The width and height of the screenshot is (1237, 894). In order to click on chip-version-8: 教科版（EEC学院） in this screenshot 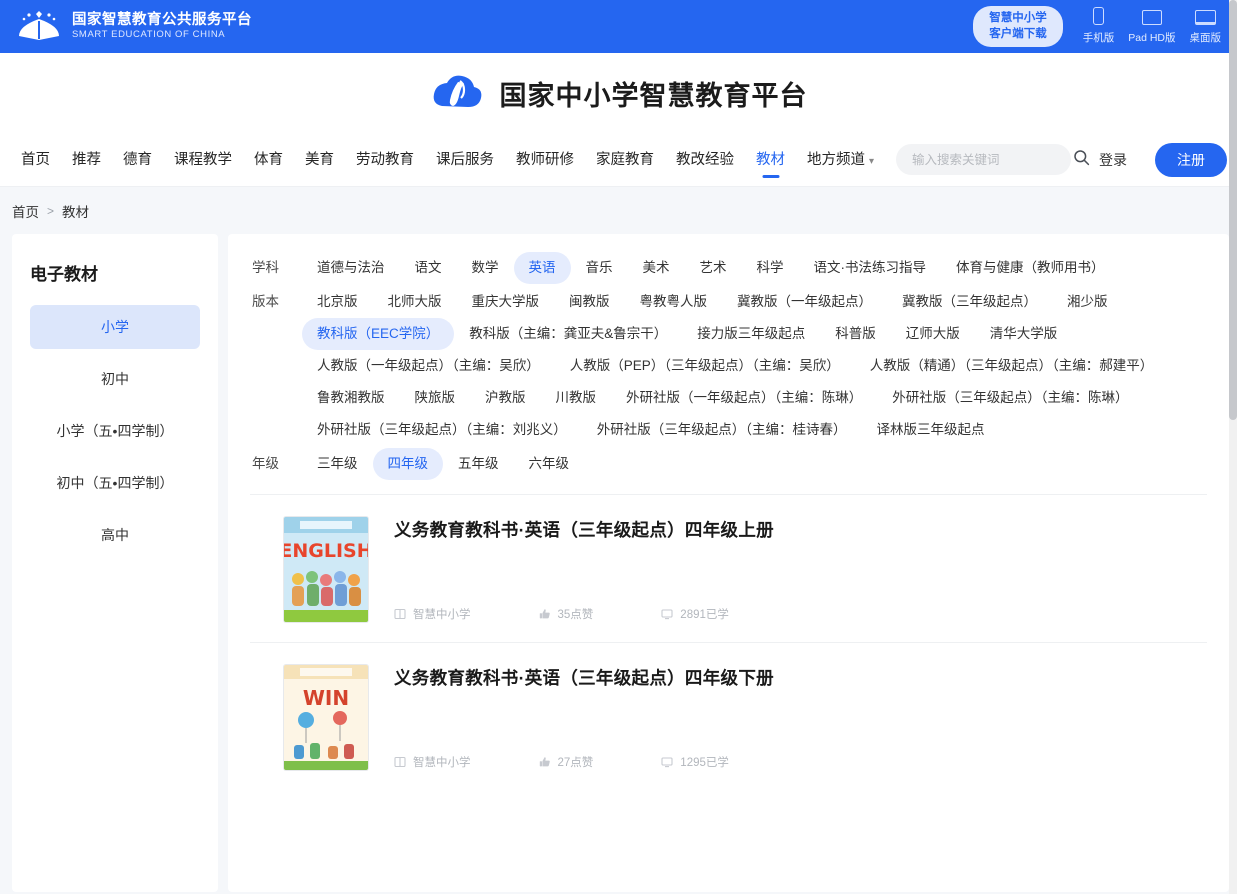, I will do `click(378, 334)`.